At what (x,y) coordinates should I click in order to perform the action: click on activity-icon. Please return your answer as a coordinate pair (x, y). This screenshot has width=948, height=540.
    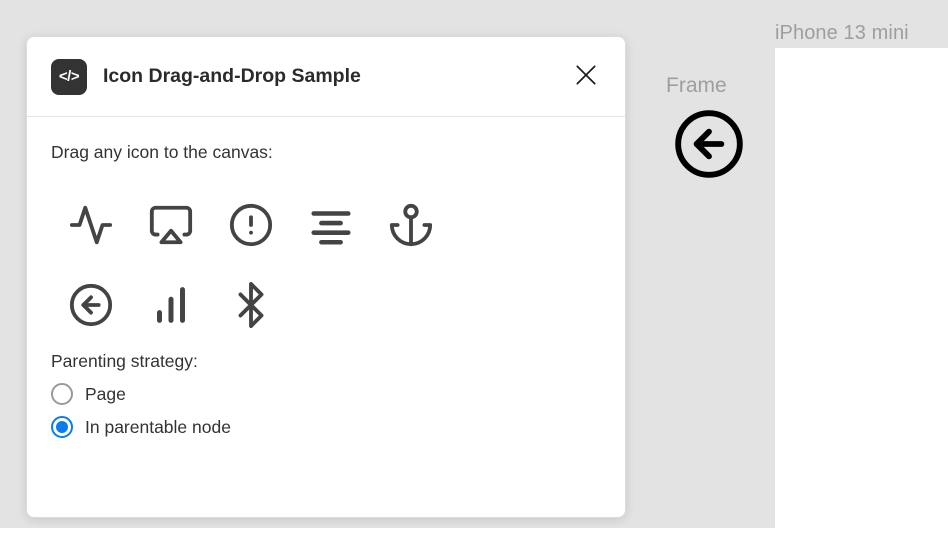
    Looking at the image, I should click on (91, 225).